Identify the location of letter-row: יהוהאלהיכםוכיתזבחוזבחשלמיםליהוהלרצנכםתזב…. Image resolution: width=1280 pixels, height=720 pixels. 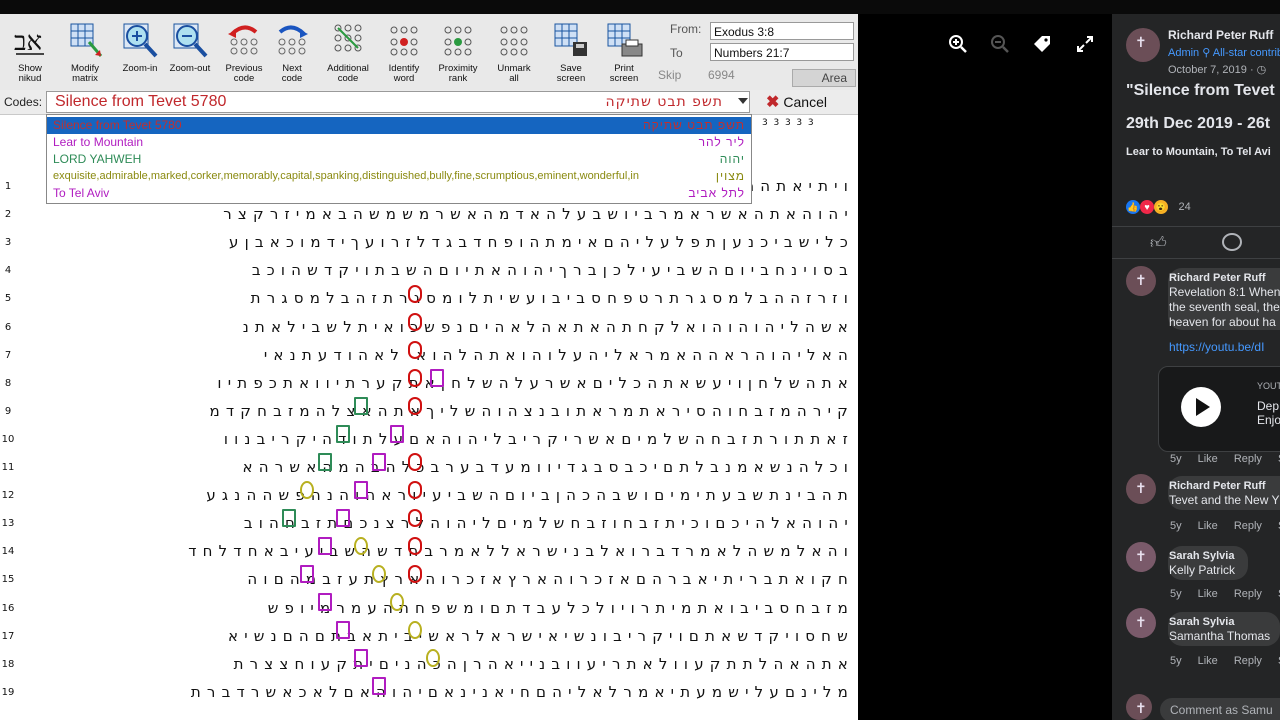
(436, 523).